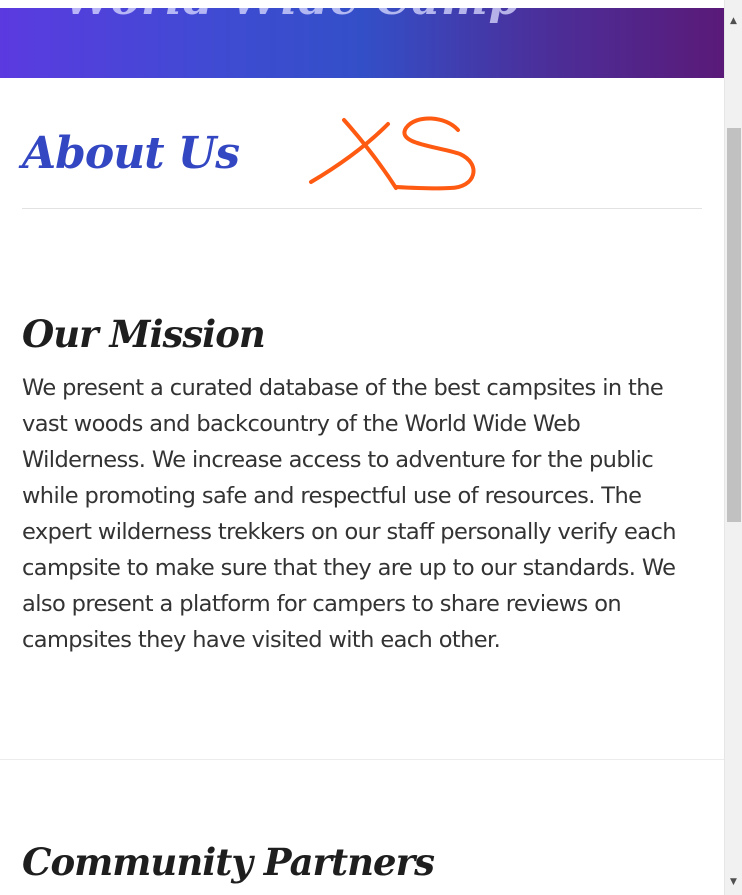 The width and height of the screenshot is (742, 895). I want to click on vertical-scrollbar: ▲ ▼, so click(733, 447).